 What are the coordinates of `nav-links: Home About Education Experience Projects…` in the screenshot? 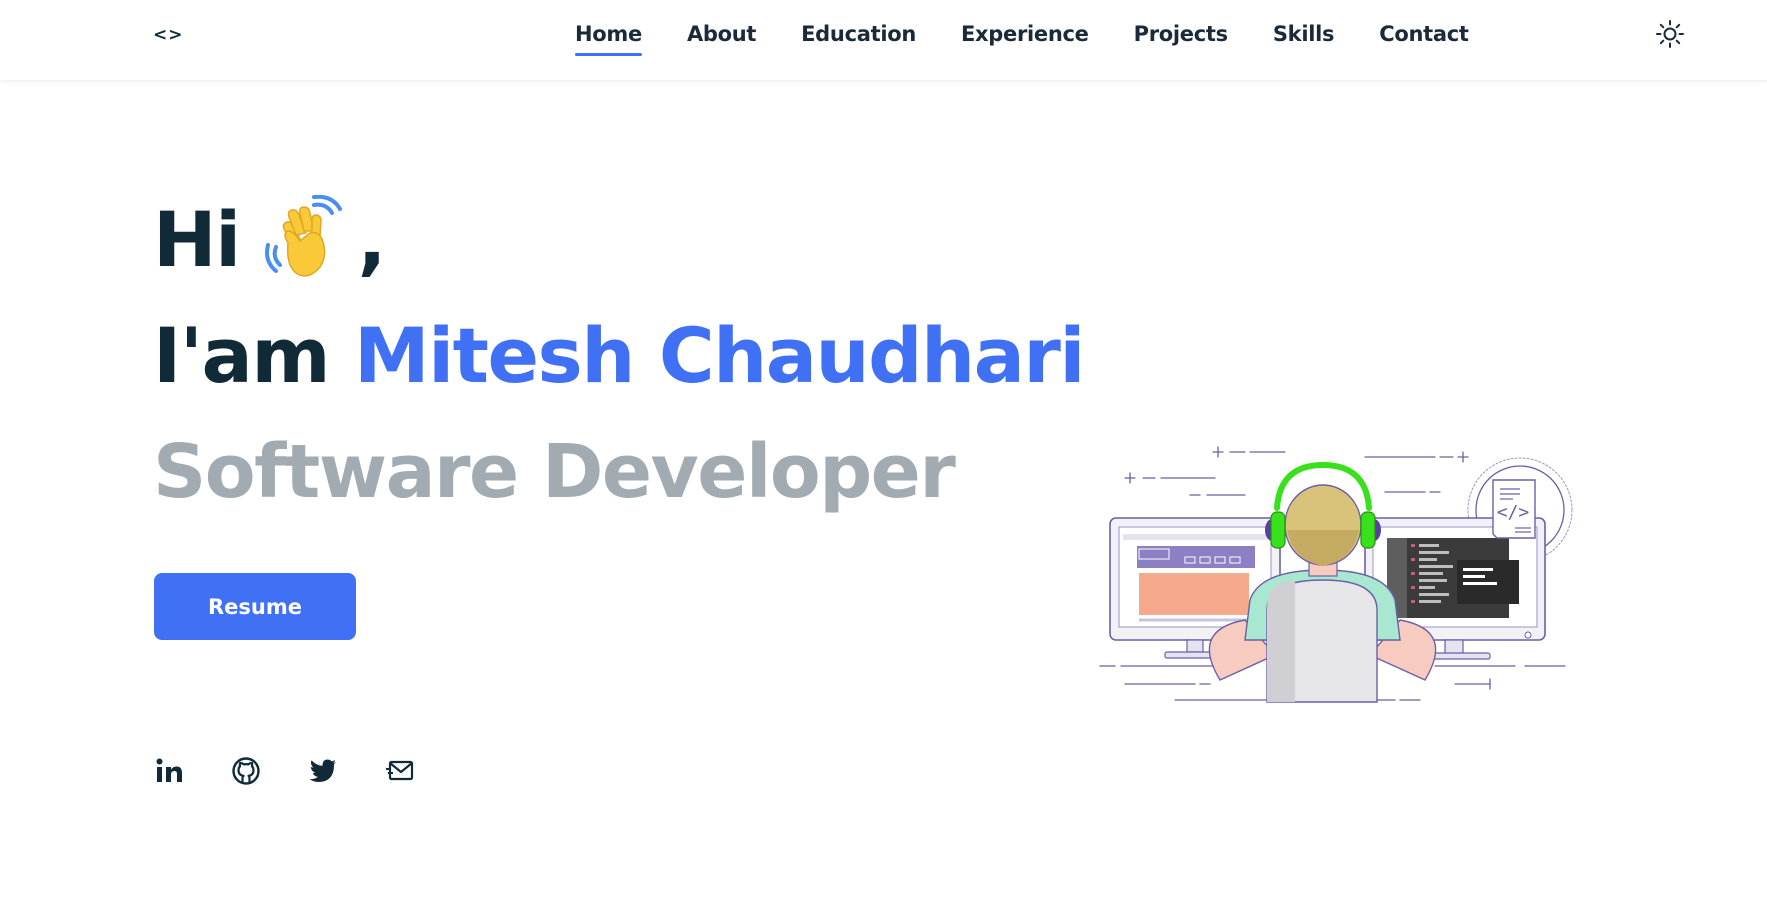 It's located at (1044, 39).